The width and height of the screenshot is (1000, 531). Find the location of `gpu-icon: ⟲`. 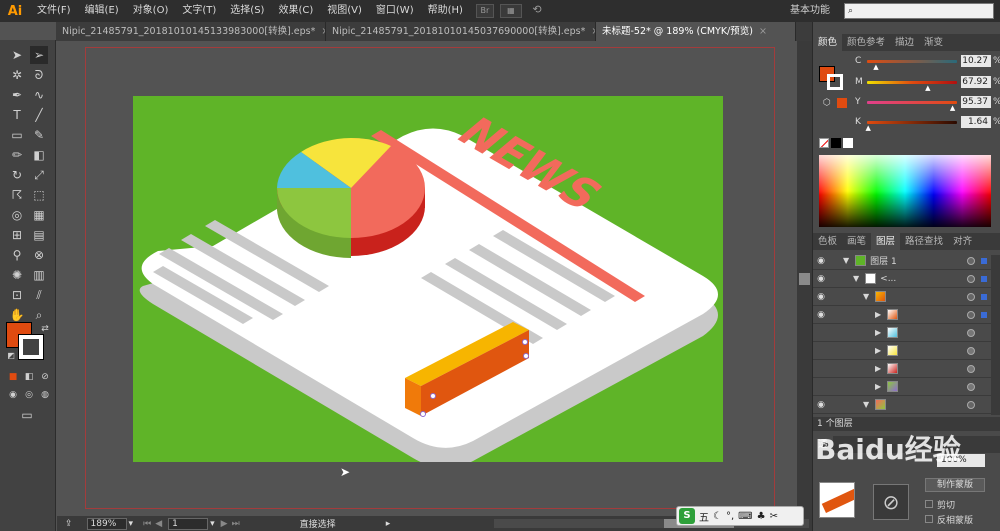

gpu-icon: ⟲ is located at coordinates (537, 11).